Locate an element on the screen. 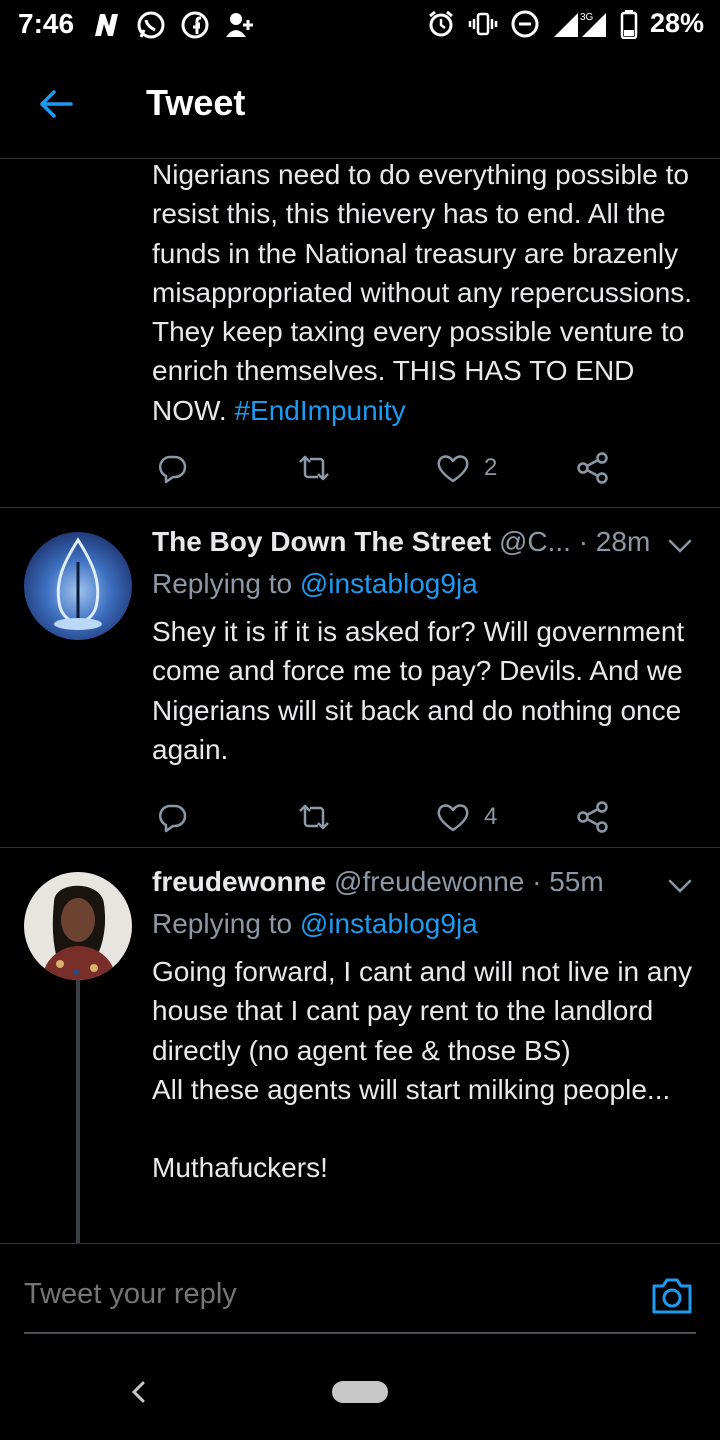 The height and width of the screenshot is (1440, 720). facebook-icon is located at coordinates (195, 25).